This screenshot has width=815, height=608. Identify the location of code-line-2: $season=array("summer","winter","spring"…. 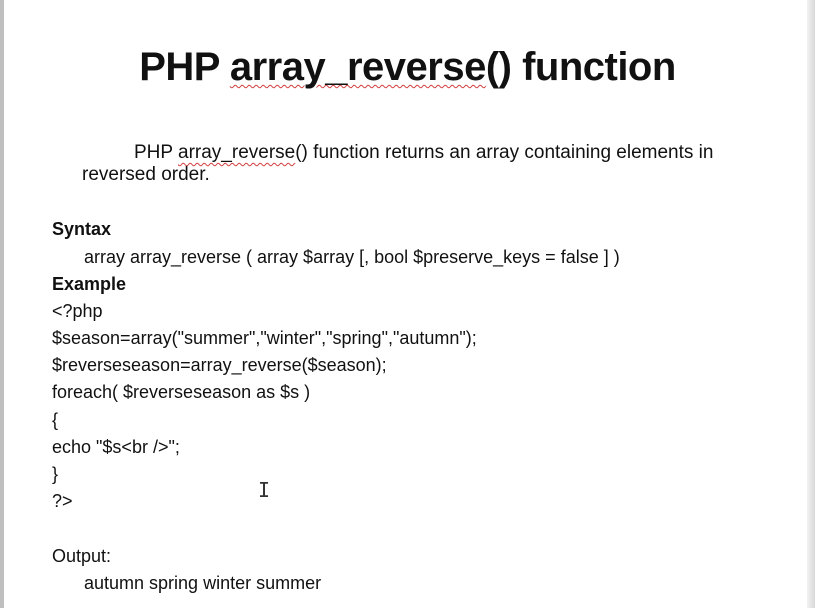
(264, 338).